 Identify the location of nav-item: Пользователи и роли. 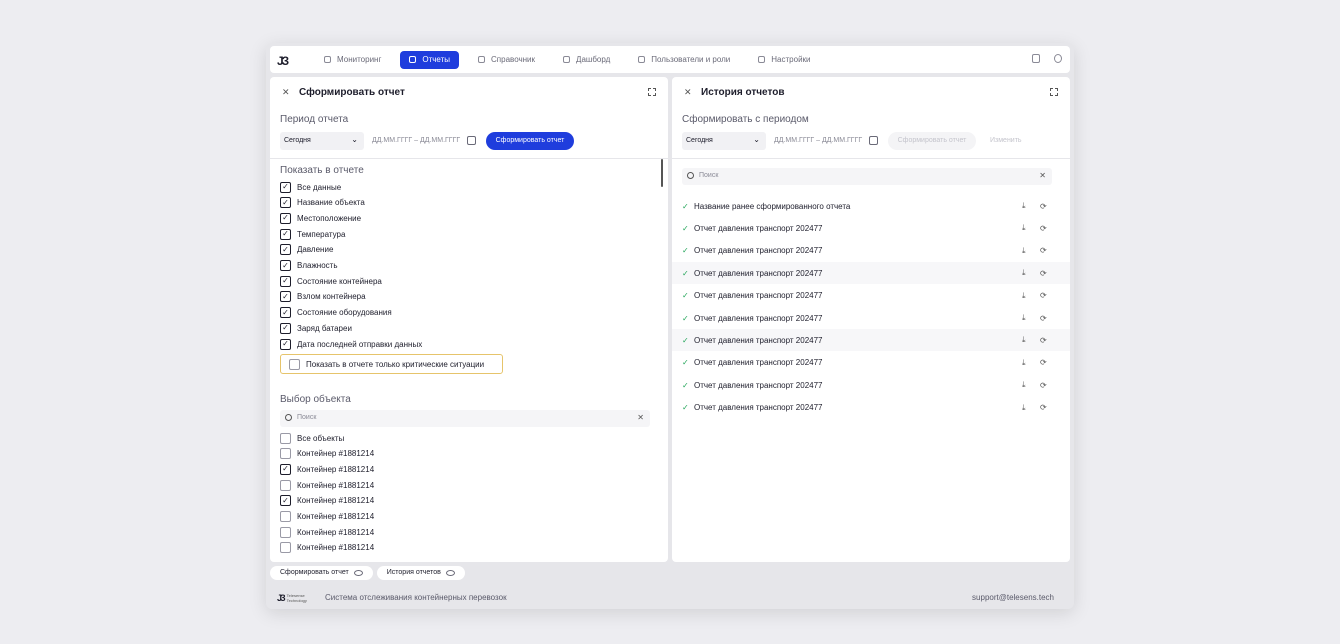
(684, 60).